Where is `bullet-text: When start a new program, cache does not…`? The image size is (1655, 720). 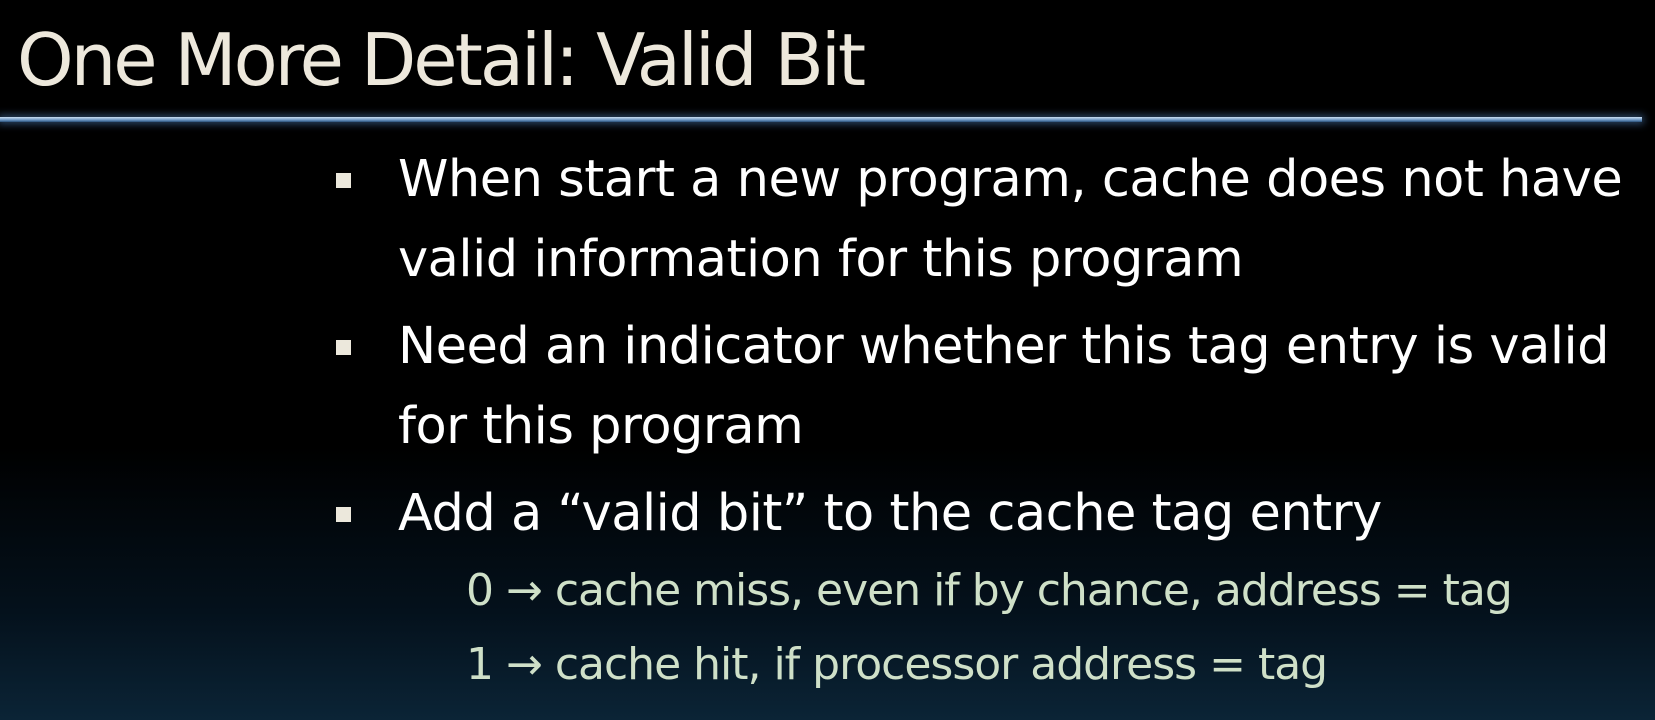 bullet-text: When start a new program, cache does not… is located at coordinates (1010, 219).